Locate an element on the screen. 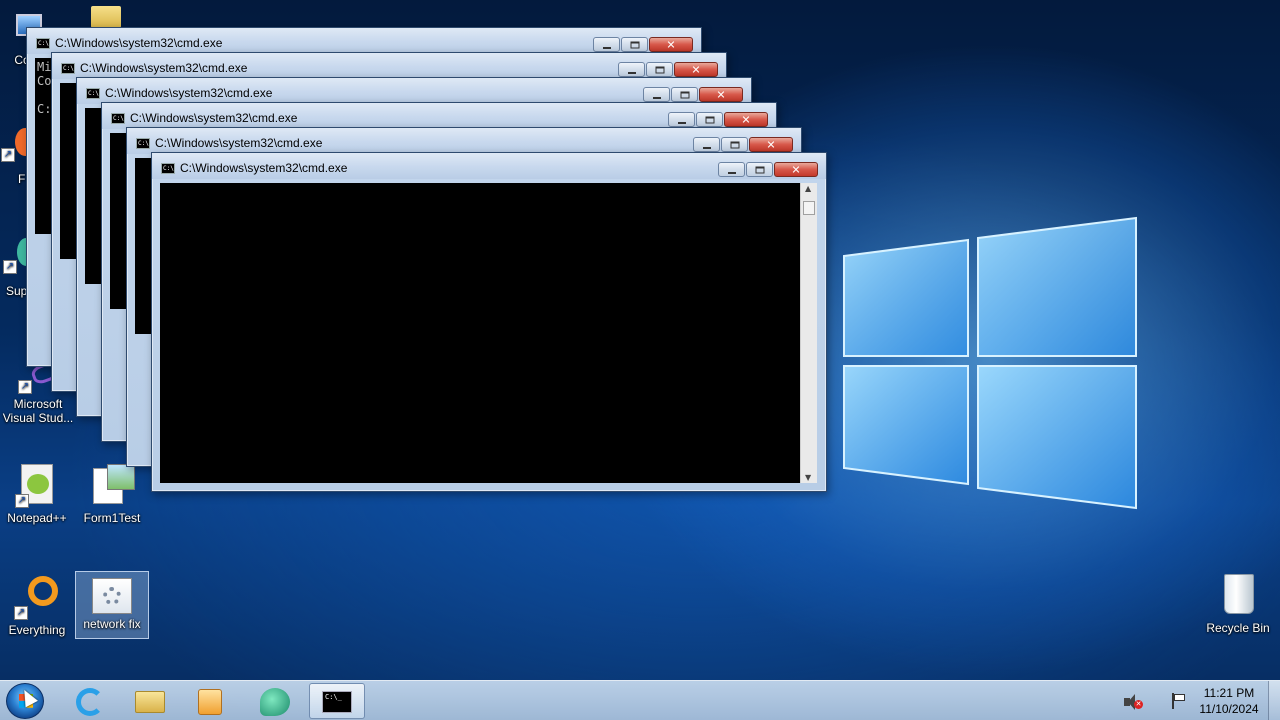 This screenshot has width=1280, height=720. desktop-icon-label: Form1Test is located at coordinates (112, 518).